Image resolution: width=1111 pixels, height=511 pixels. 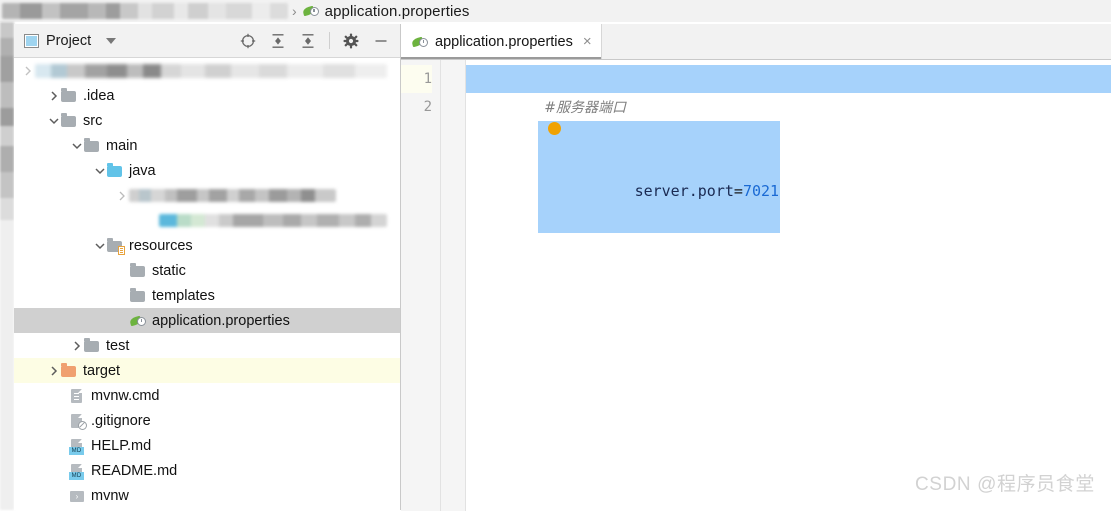 What do you see at coordinates (427, 107) in the screenshot?
I see `line-number: 2` at bounding box center [427, 107].